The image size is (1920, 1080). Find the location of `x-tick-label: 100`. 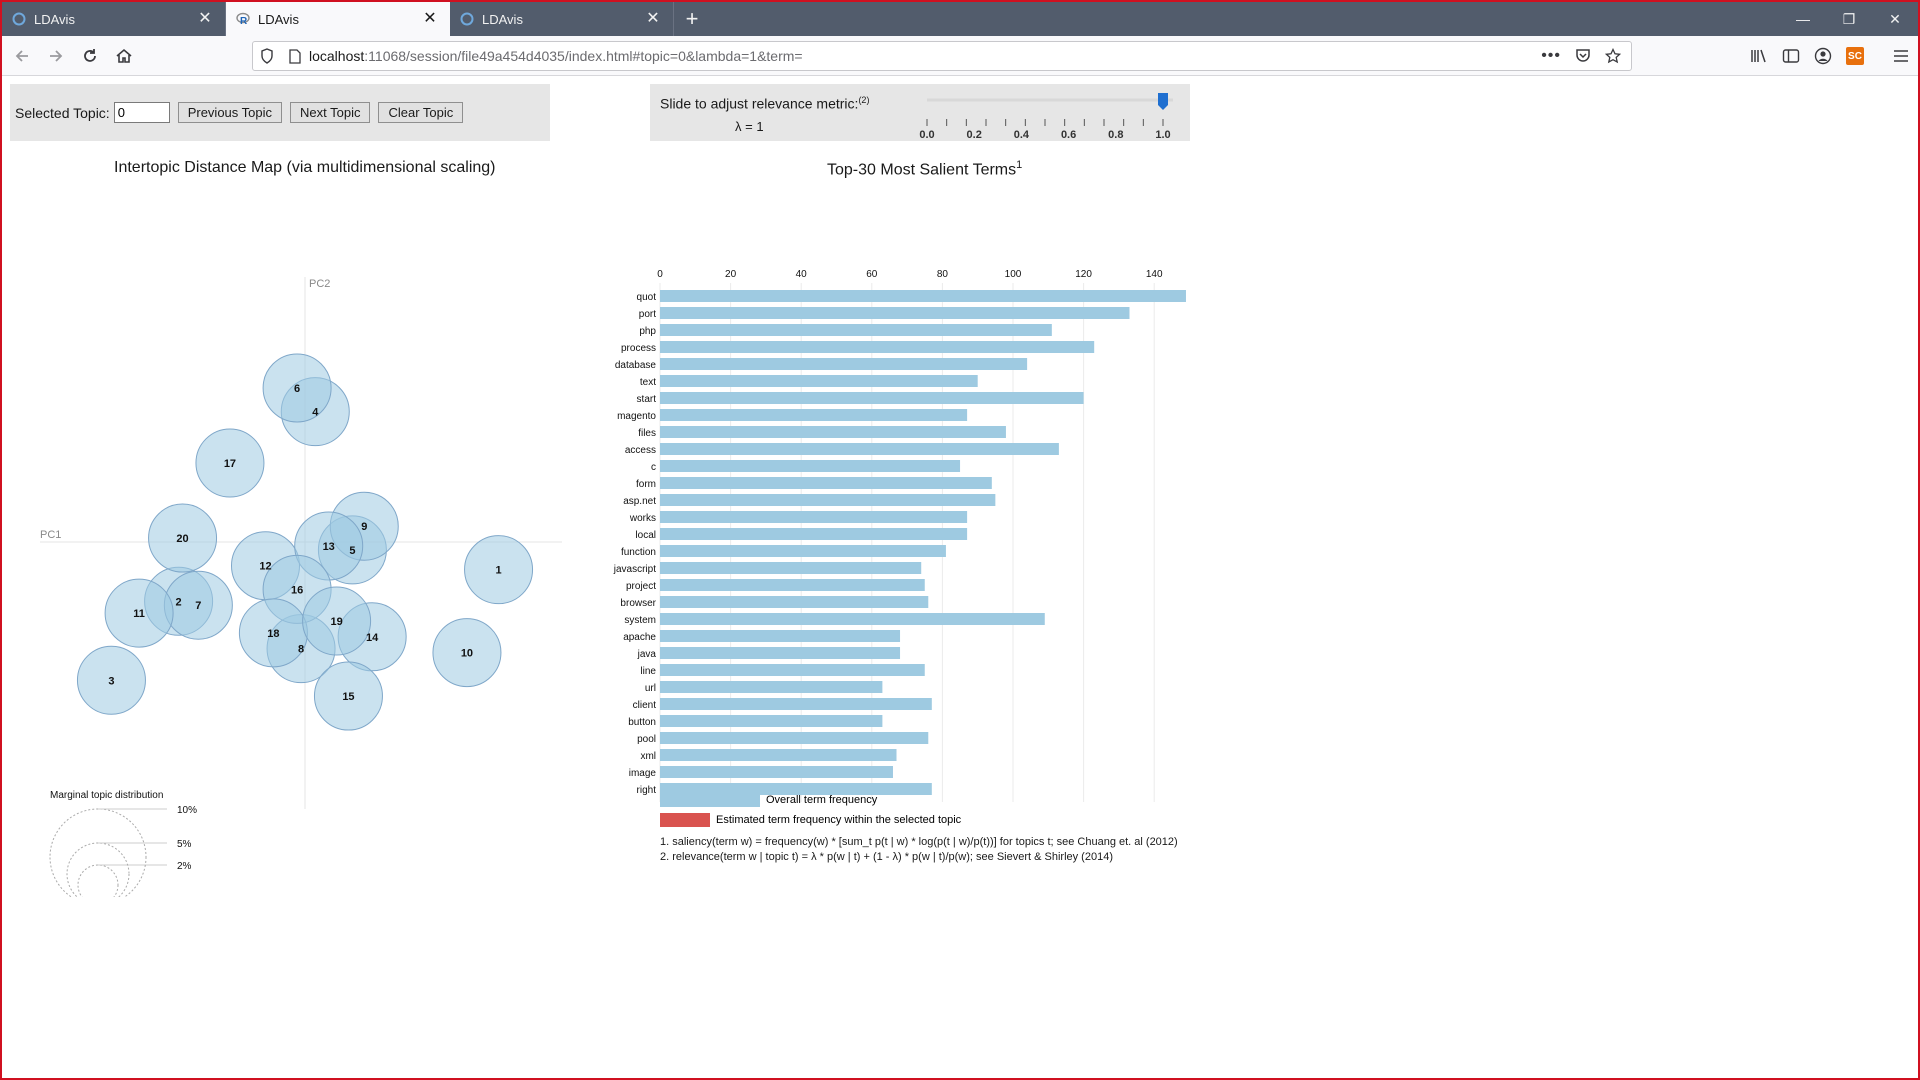

x-tick-label: 100 is located at coordinates (1013, 274).